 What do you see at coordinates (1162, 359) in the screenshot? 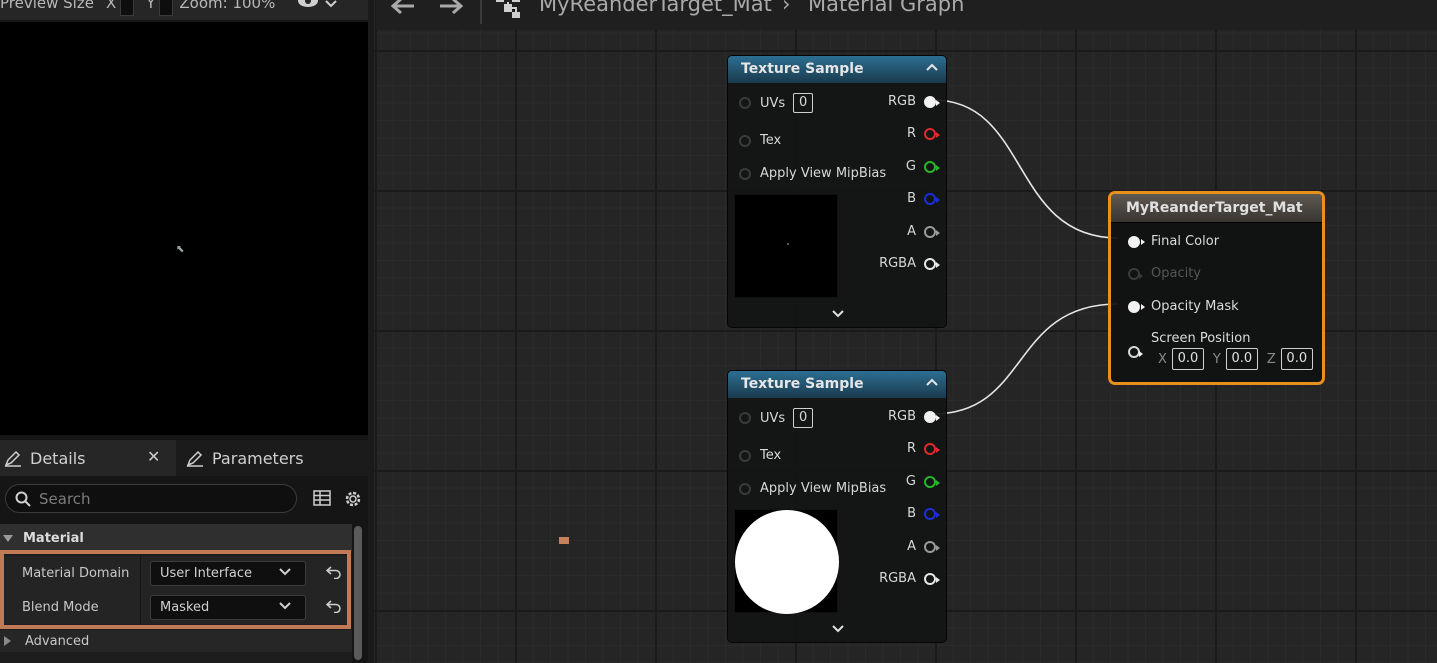
I see `x-label: X` at bounding box center [1162, 359].